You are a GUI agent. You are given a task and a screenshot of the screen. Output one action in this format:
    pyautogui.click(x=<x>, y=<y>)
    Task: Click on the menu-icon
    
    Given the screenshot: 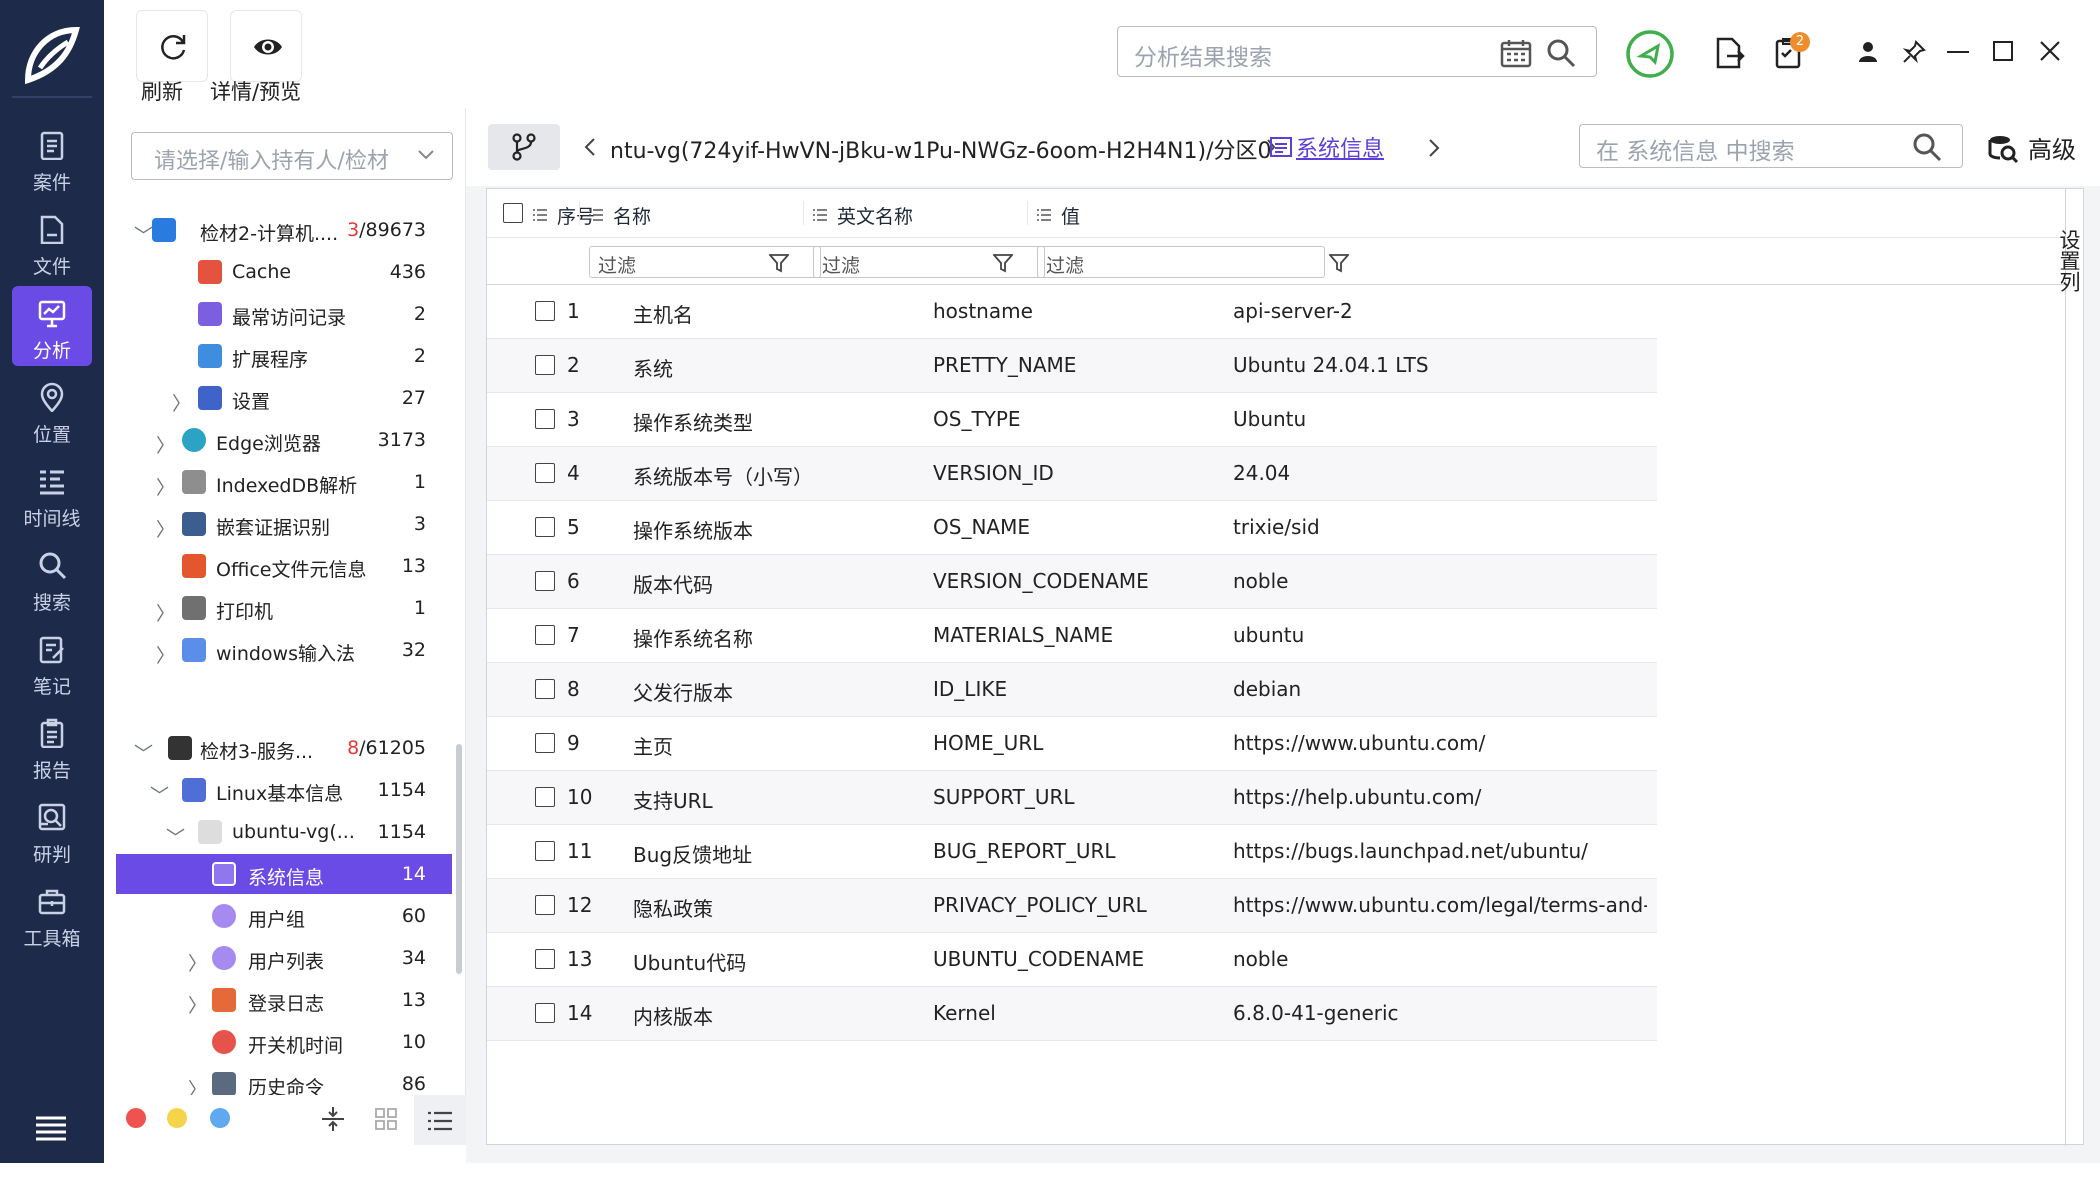 What is the action you would take?
    pyautogui.click(x=51, y=1128)
    